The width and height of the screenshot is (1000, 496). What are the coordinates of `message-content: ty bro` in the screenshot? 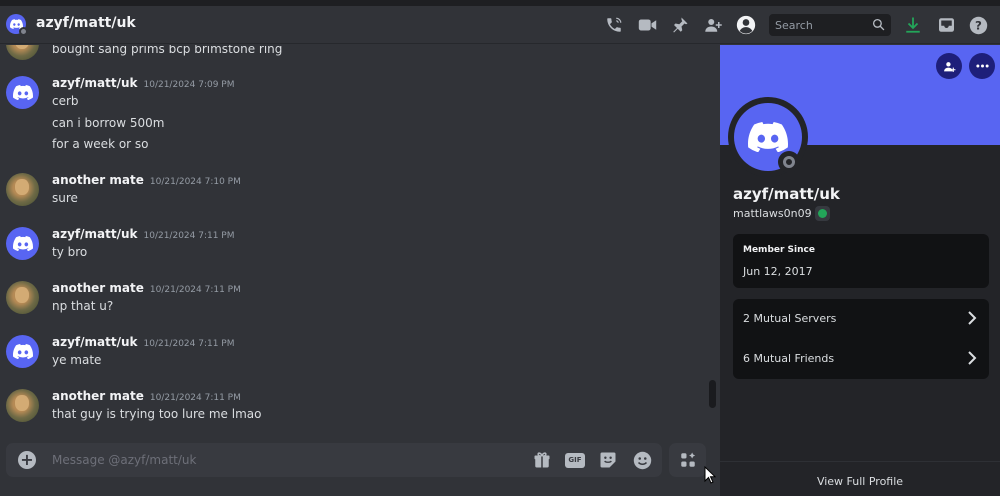 It's located at (70, 252).